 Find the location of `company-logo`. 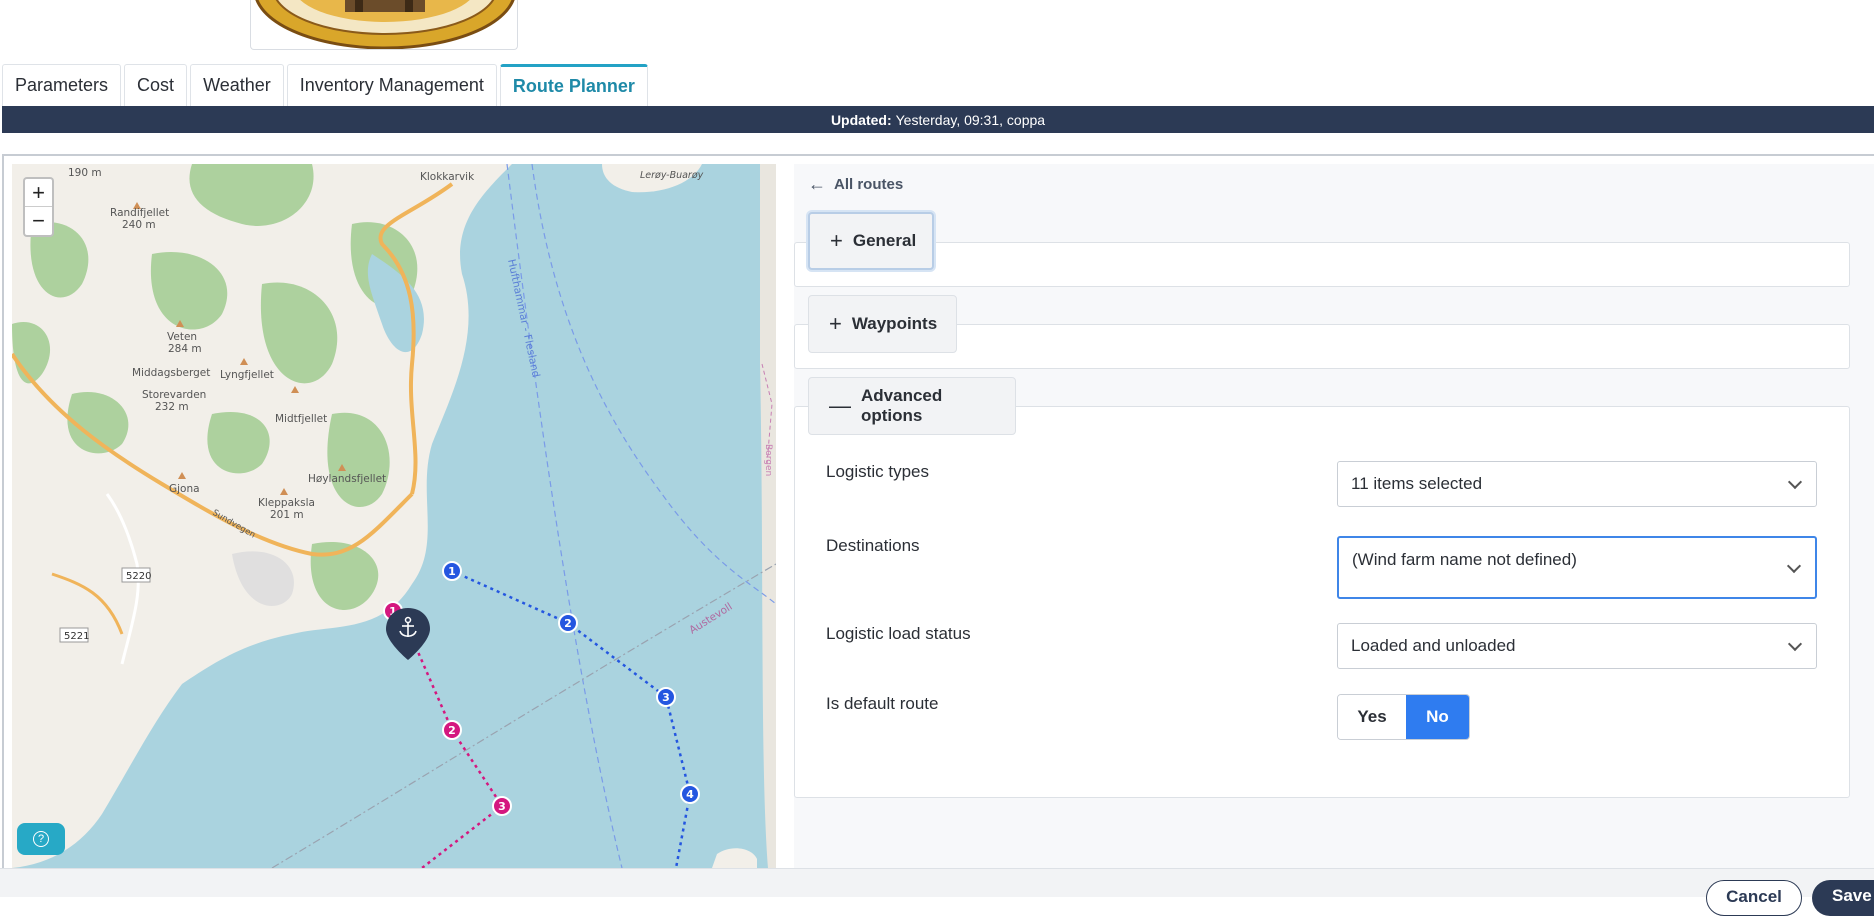

company-logo is located at coordinates (384, 25).